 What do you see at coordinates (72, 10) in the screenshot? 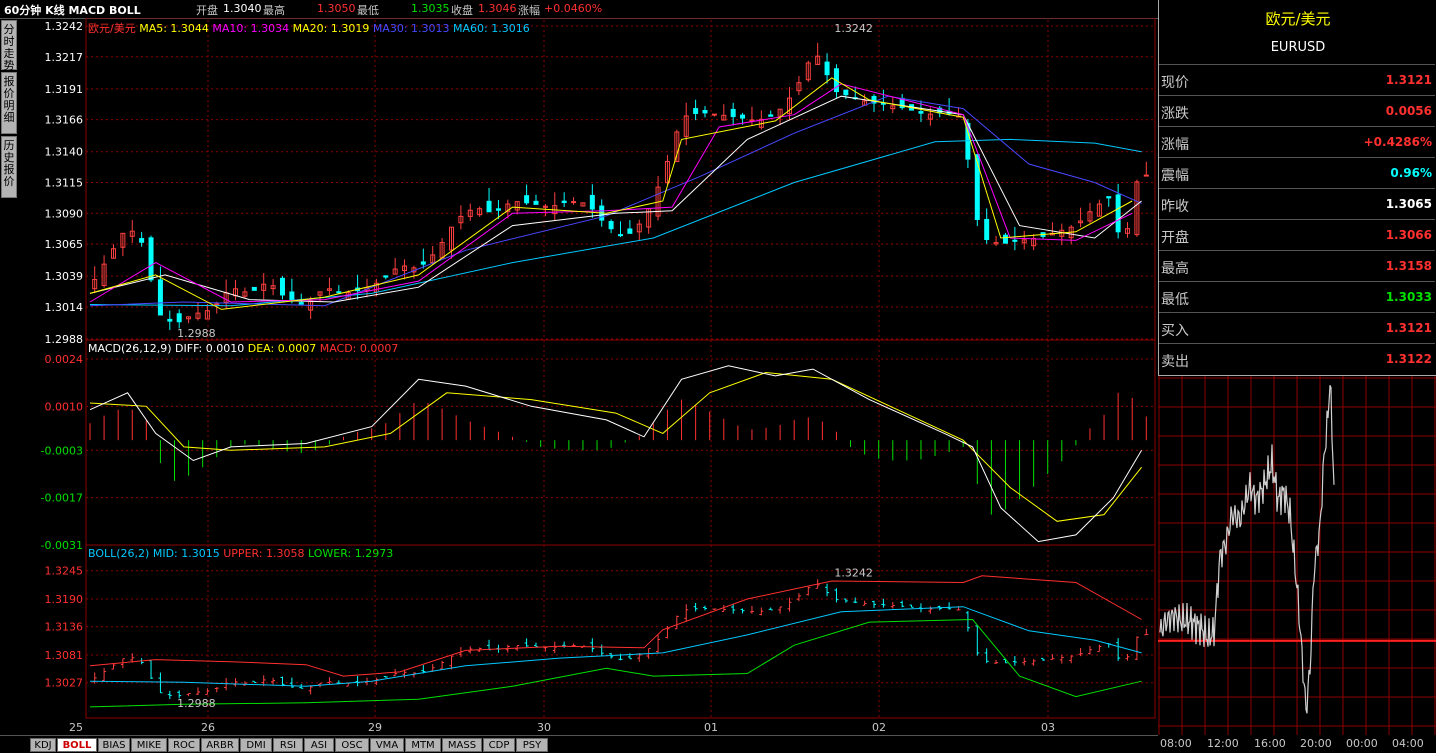
I see `period-label: 60分钟 K线 MACD BOLL` at bounding box center [72, 10].